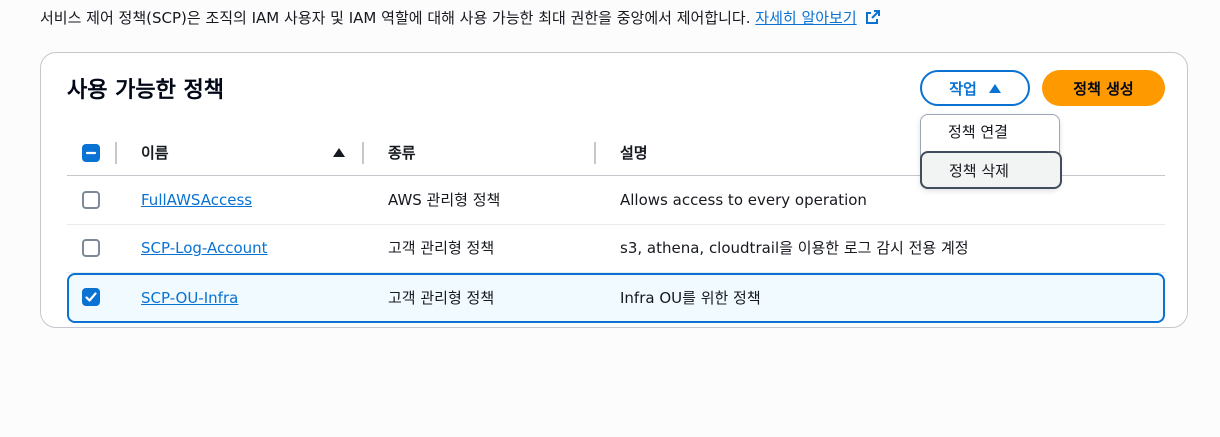 The height and width of the screenshot is (437, 1220). What do you see at coordinates (743, 200) in the screenshot?
I see `policy-description: Allows access to every operation` at bounding box center [743, 200].